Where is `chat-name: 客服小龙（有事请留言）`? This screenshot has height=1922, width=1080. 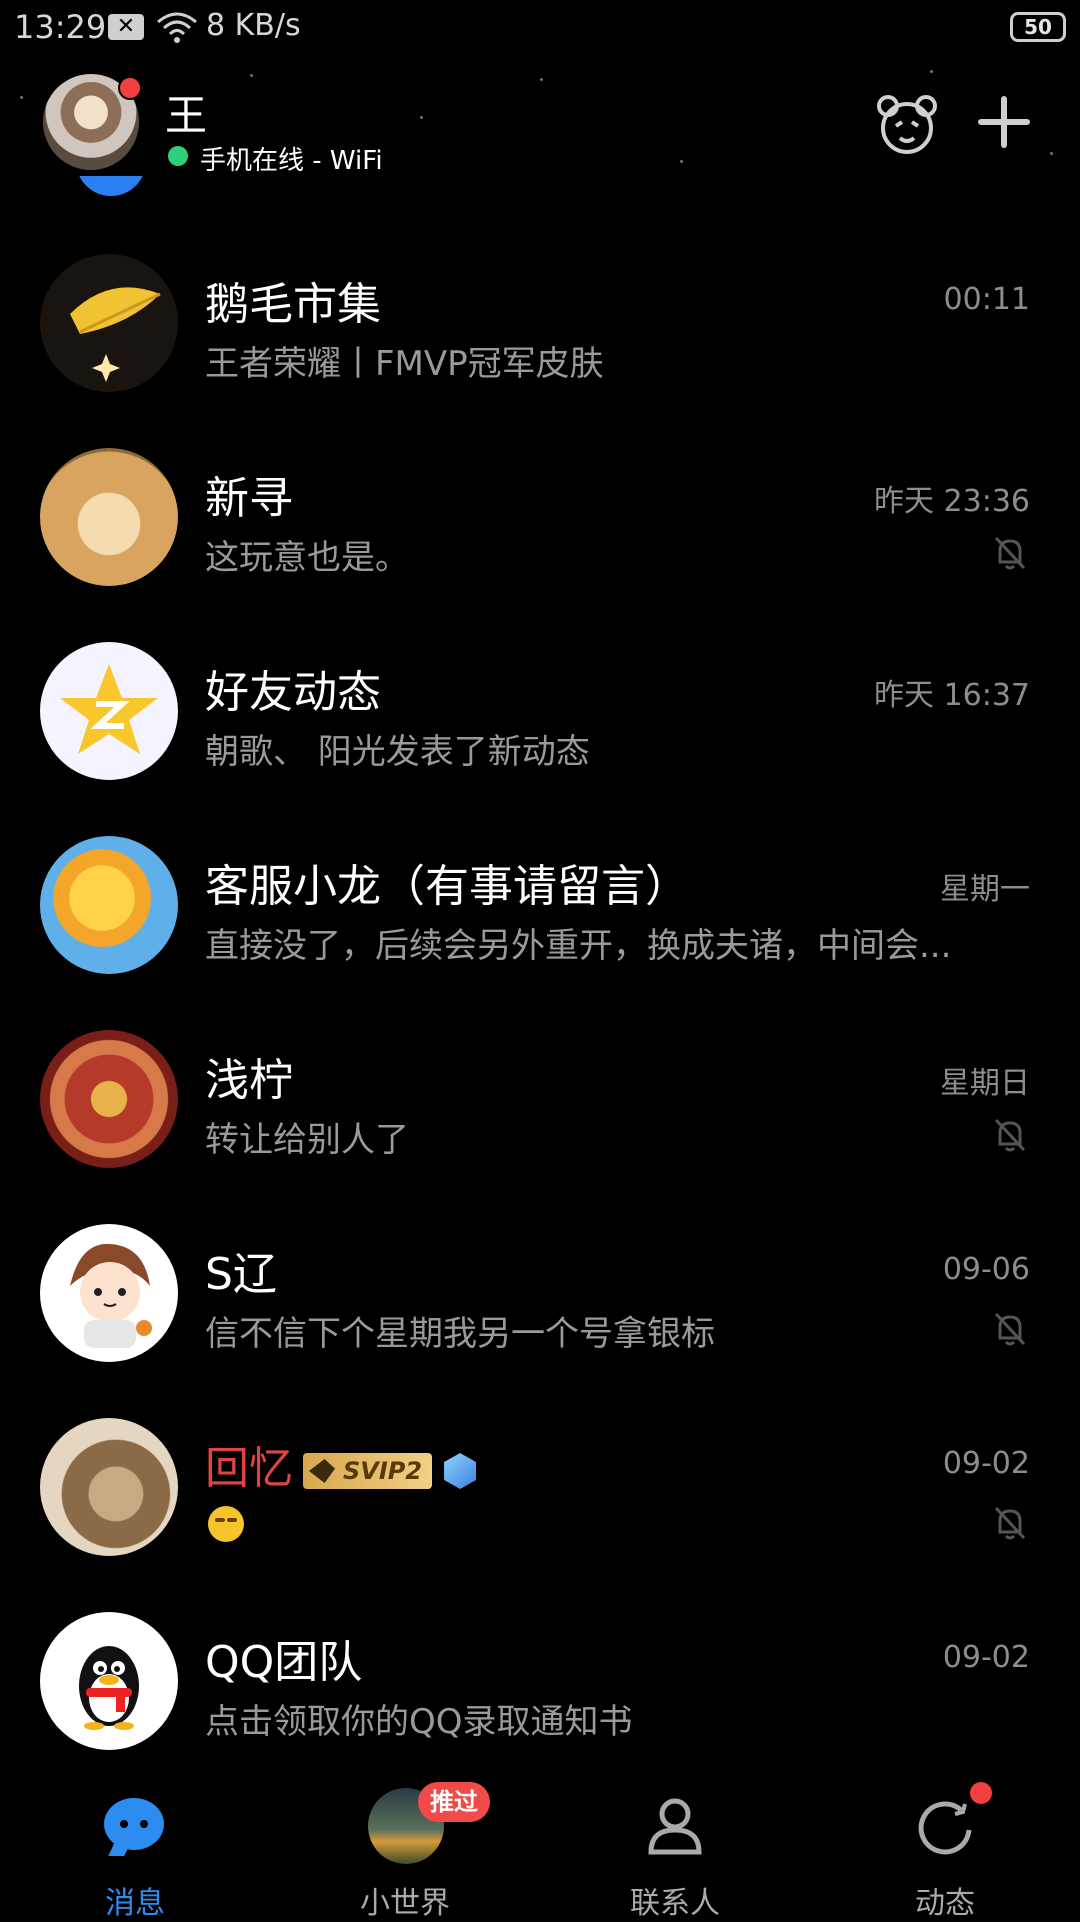
chat-name: 客服小龙（有事请留言） is located at coordinates (447, 886).